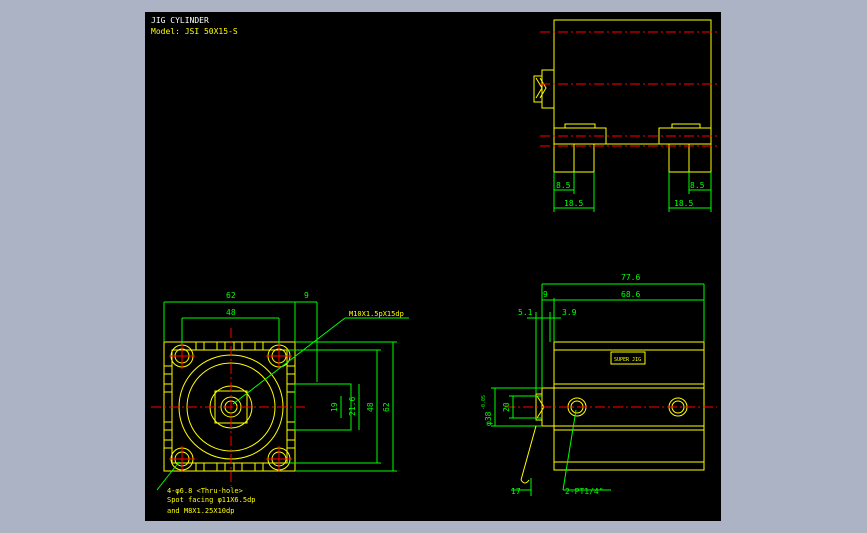  What do you see at coordinates (506, 407) in the screenshot?
I see `dim-20: 20` at bounding box center [506, 407].